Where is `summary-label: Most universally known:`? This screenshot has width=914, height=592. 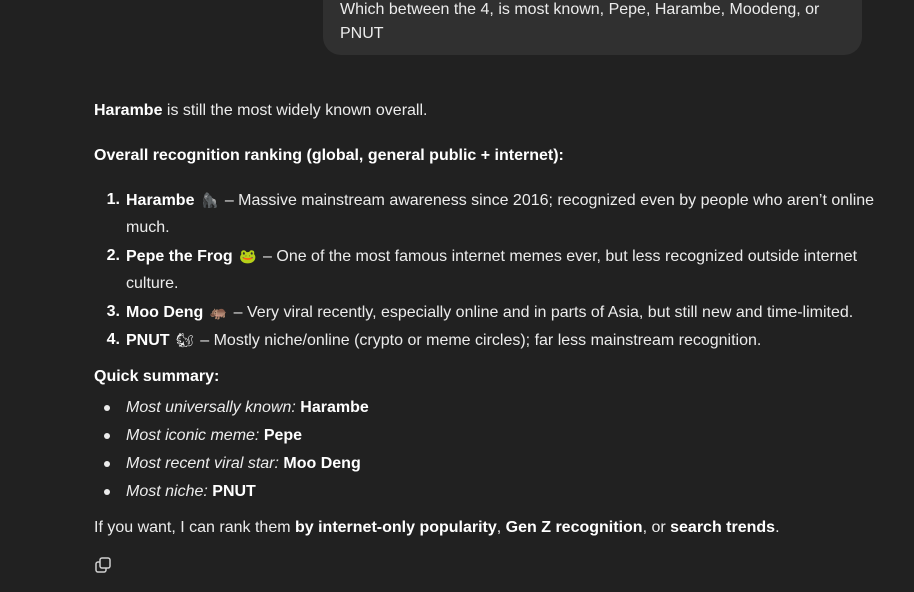
summary-label: Most universally known: is located at coordinates (211, 407).